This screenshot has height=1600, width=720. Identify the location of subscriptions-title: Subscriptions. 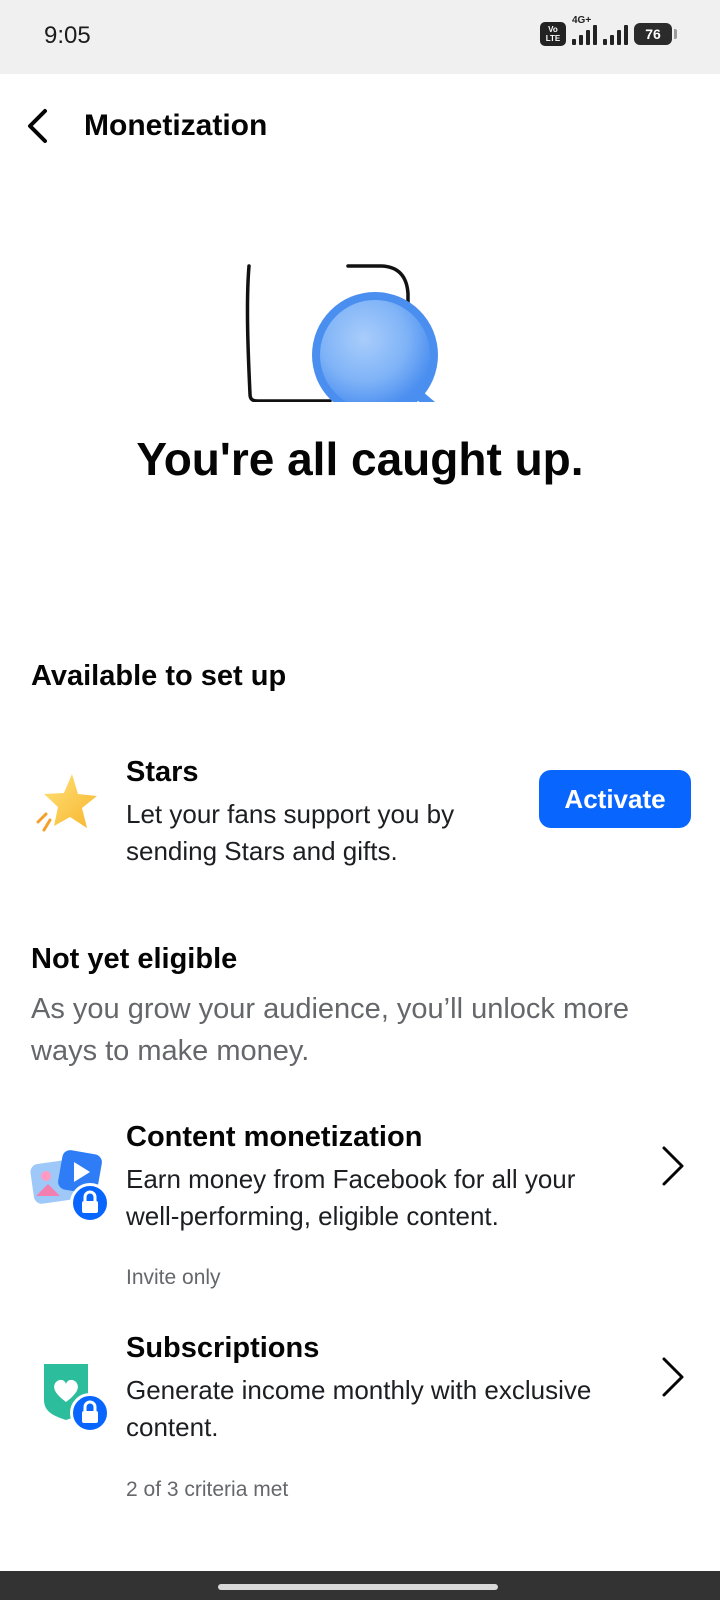
(223, 1348).